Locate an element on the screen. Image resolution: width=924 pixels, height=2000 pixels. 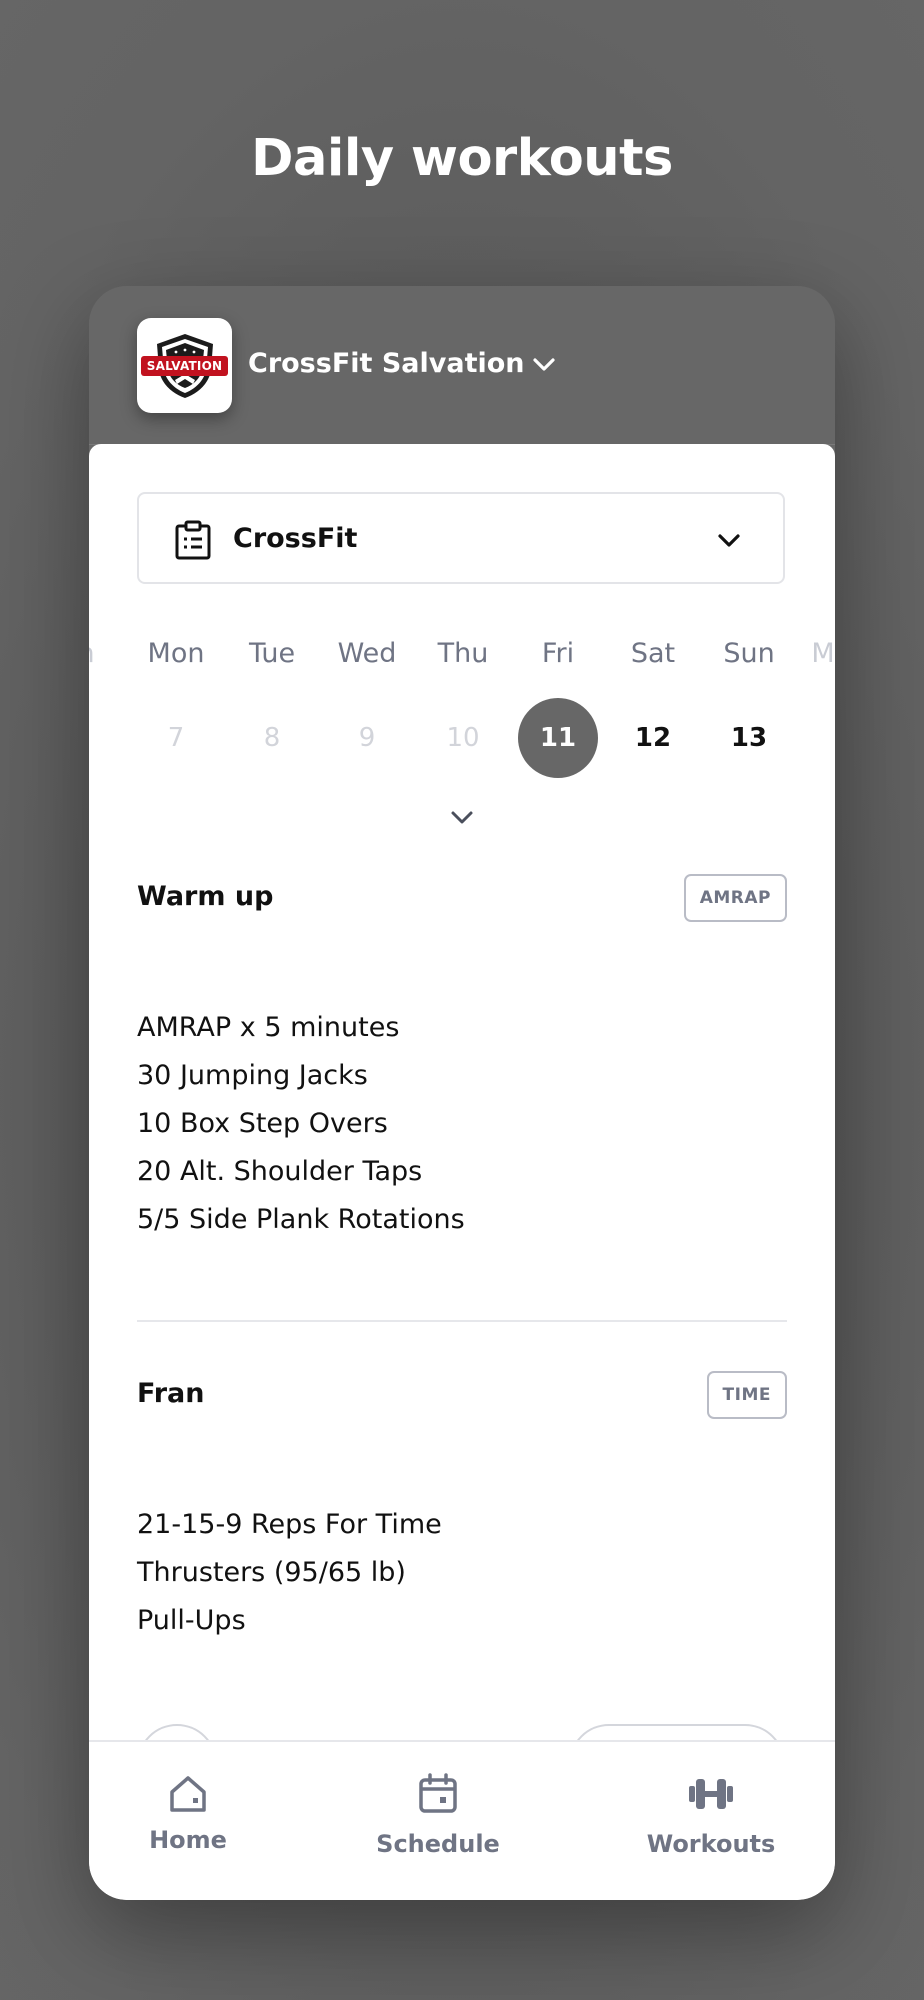
program-select: CrossFit is located at coordinates (461, 538).